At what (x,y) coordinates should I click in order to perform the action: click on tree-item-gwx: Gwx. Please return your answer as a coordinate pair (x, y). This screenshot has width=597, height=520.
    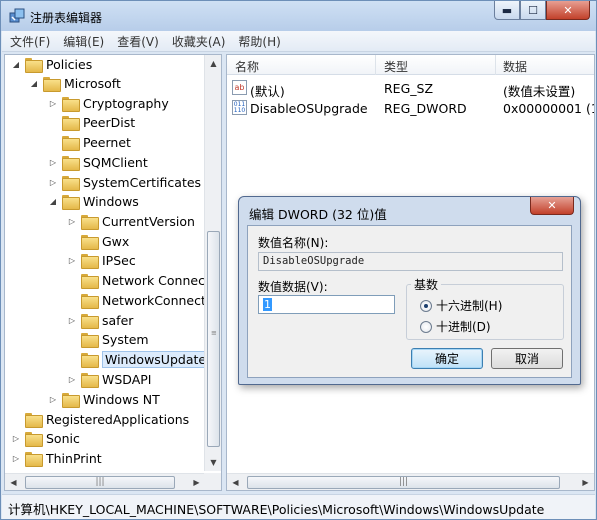
    Looking at the image, I should click on (98, 241).